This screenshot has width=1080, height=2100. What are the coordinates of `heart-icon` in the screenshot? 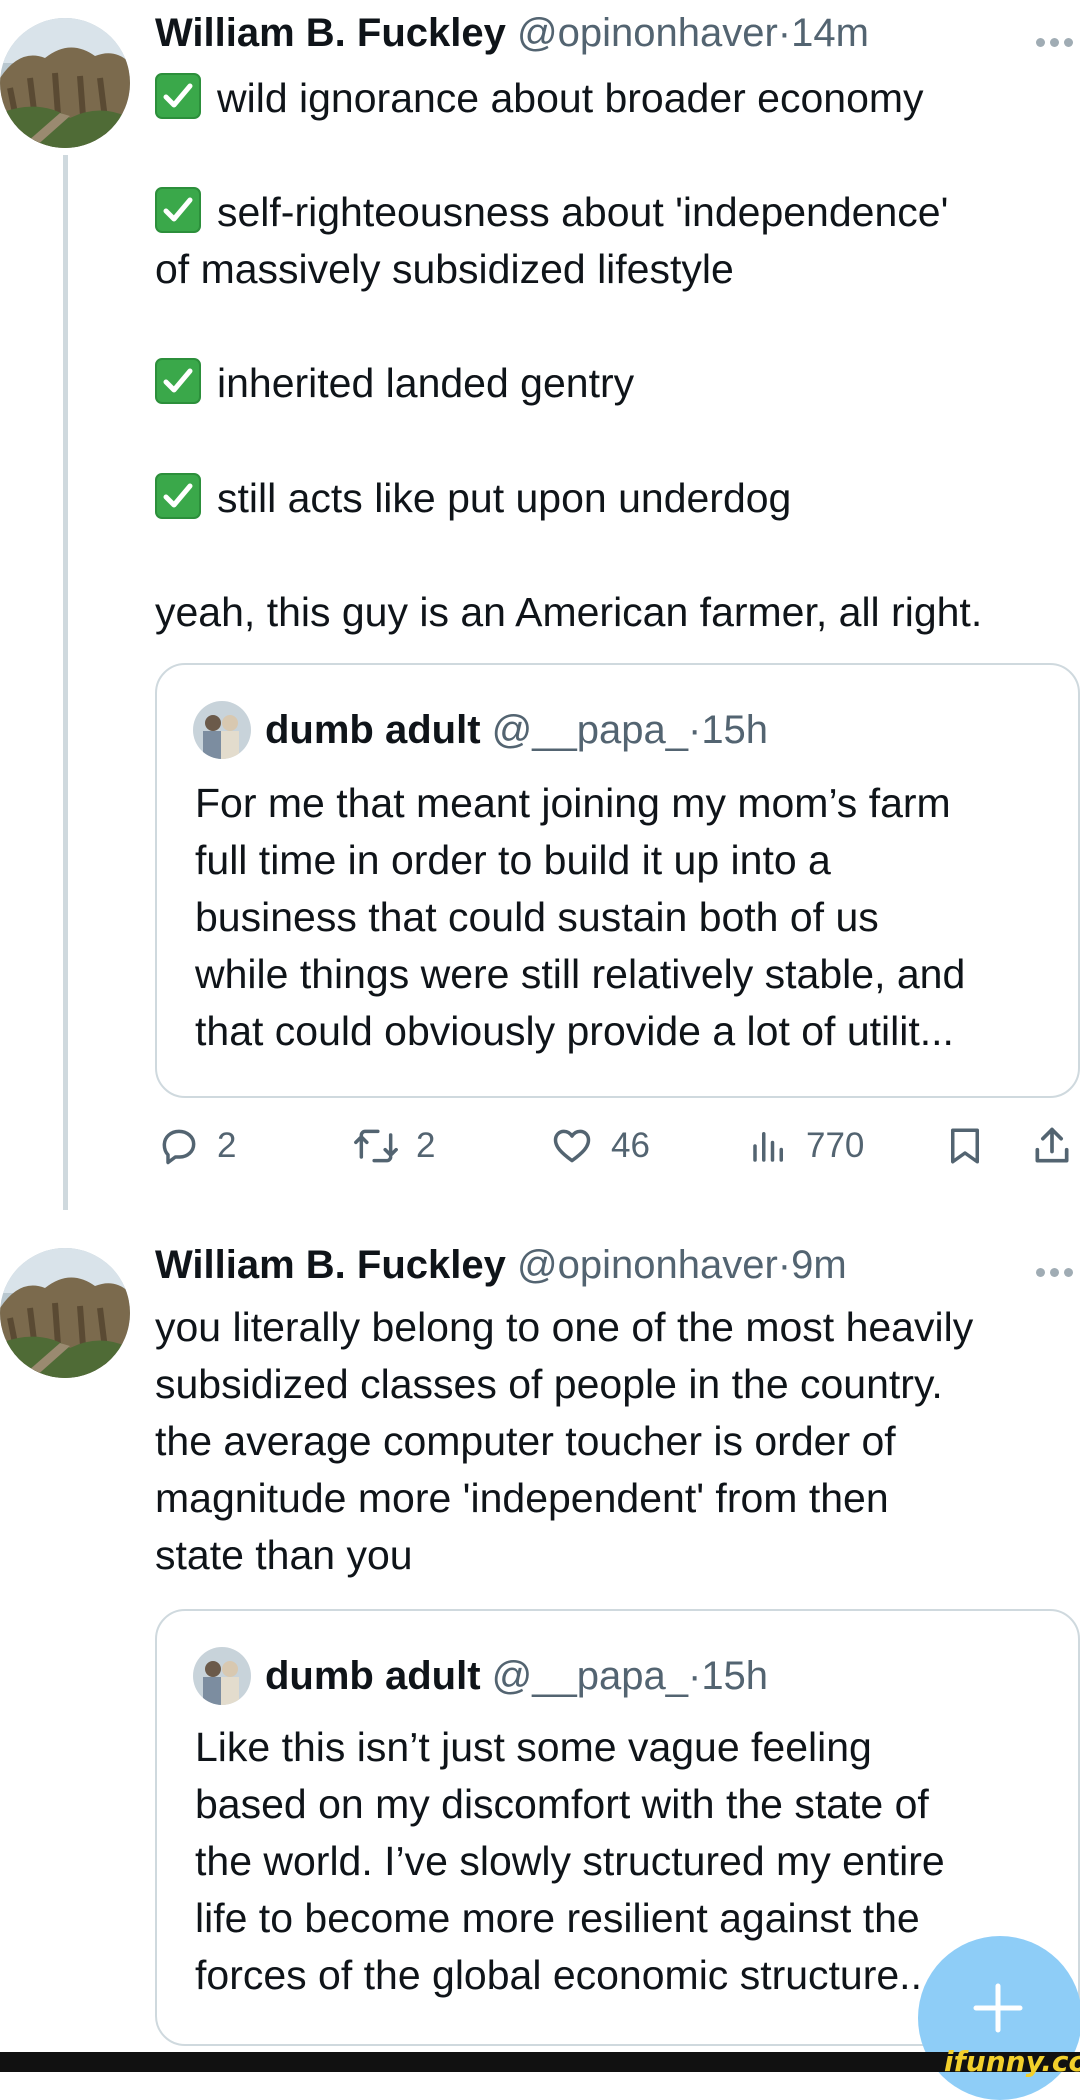 It's located at (572, 1146).